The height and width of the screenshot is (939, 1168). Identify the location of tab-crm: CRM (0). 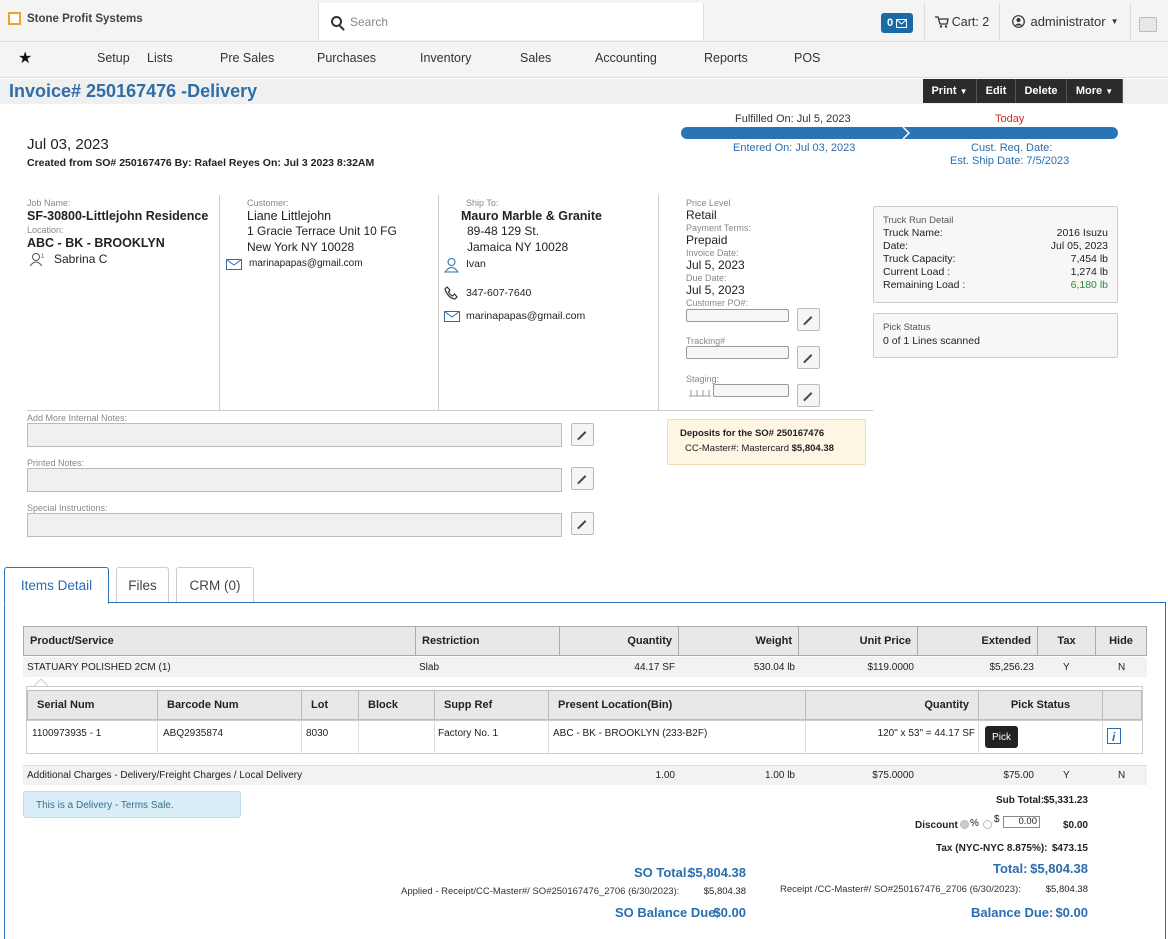
(215, 585).